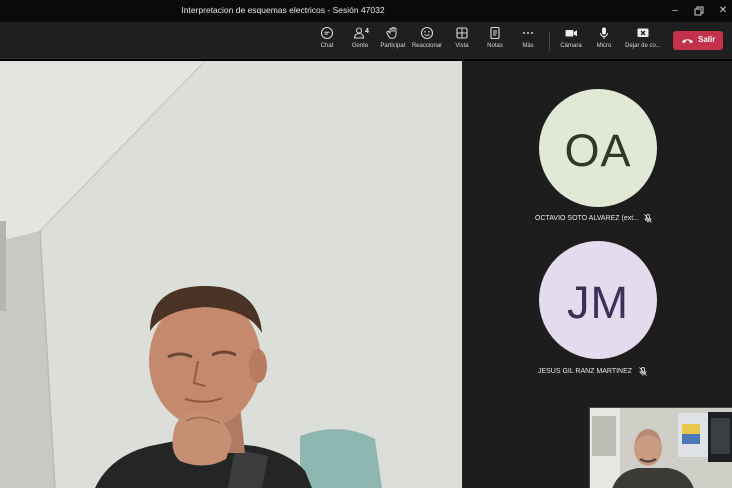 The image size is (732, 488). Describe the element at coordinates (462, 33) in the screenshot. I see `view-icon` at that location.